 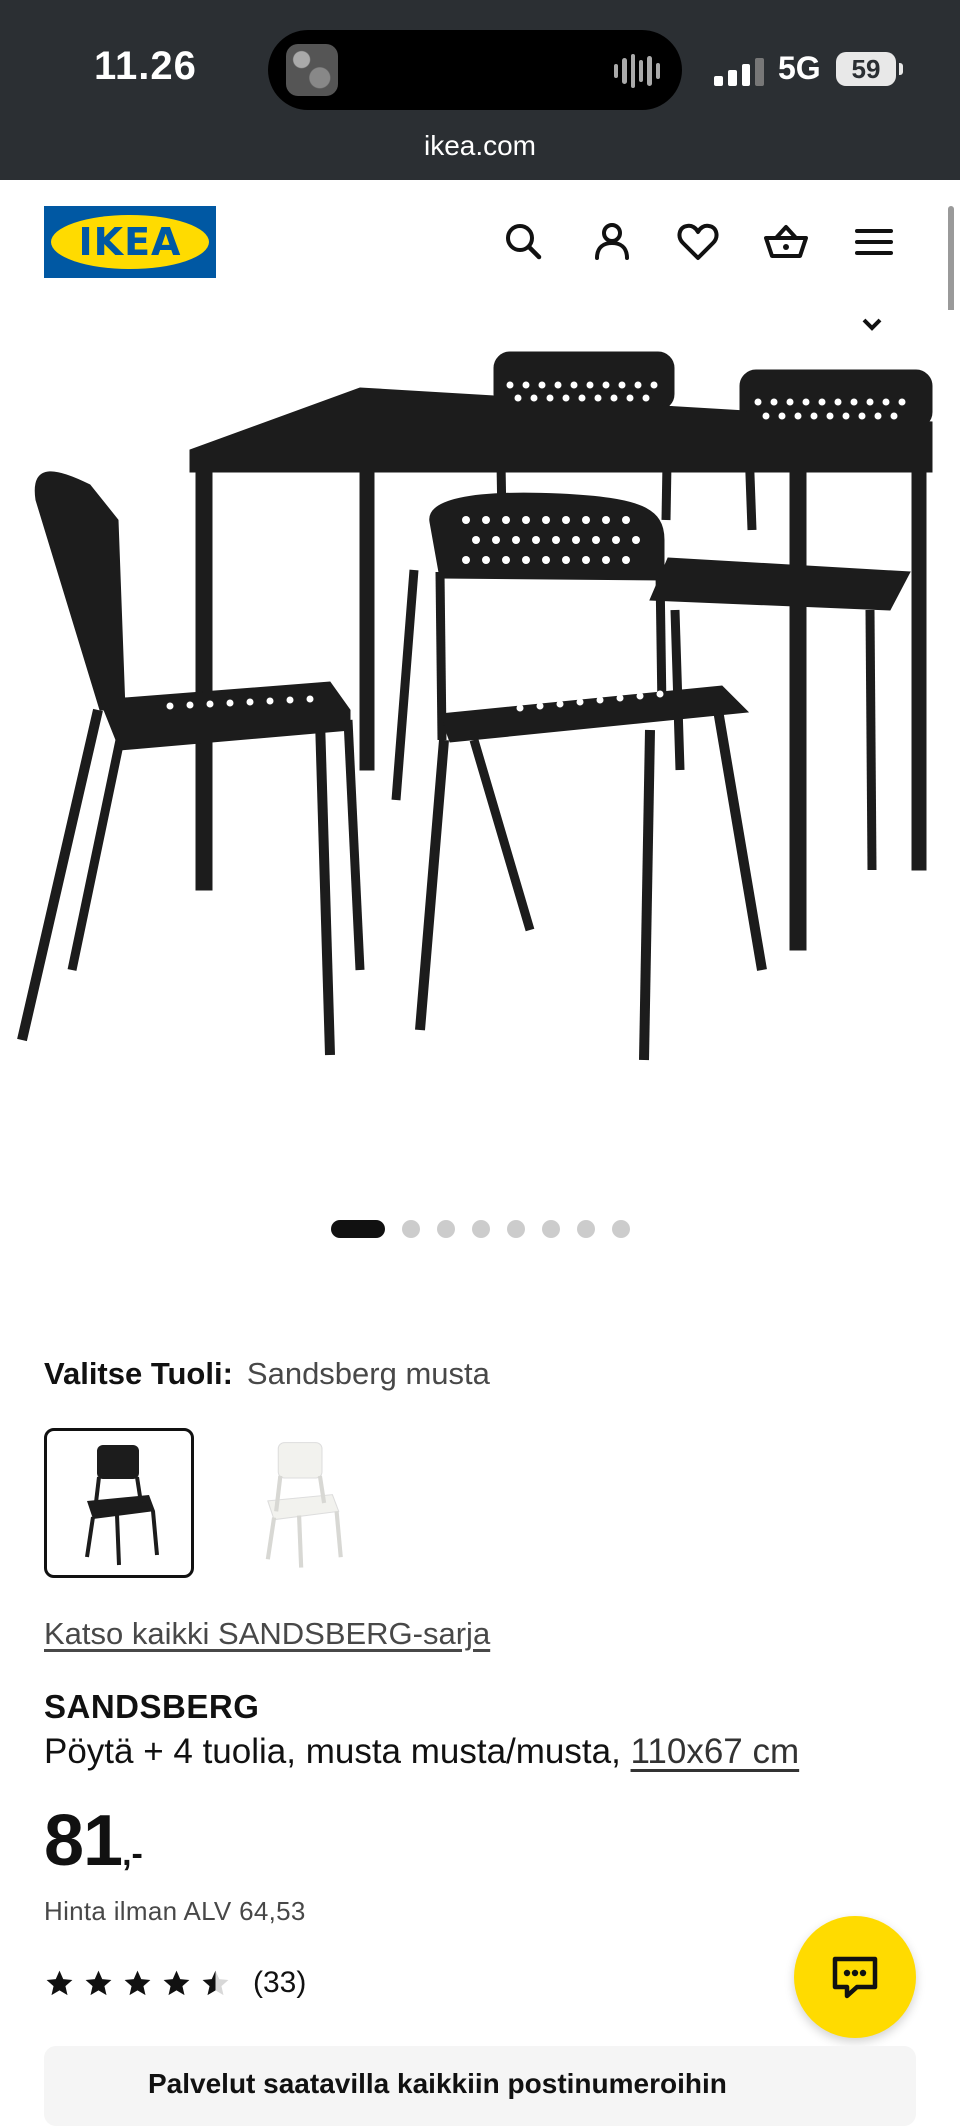 I want to click on image-carousel-indicator, so click(x=480, y=1229).